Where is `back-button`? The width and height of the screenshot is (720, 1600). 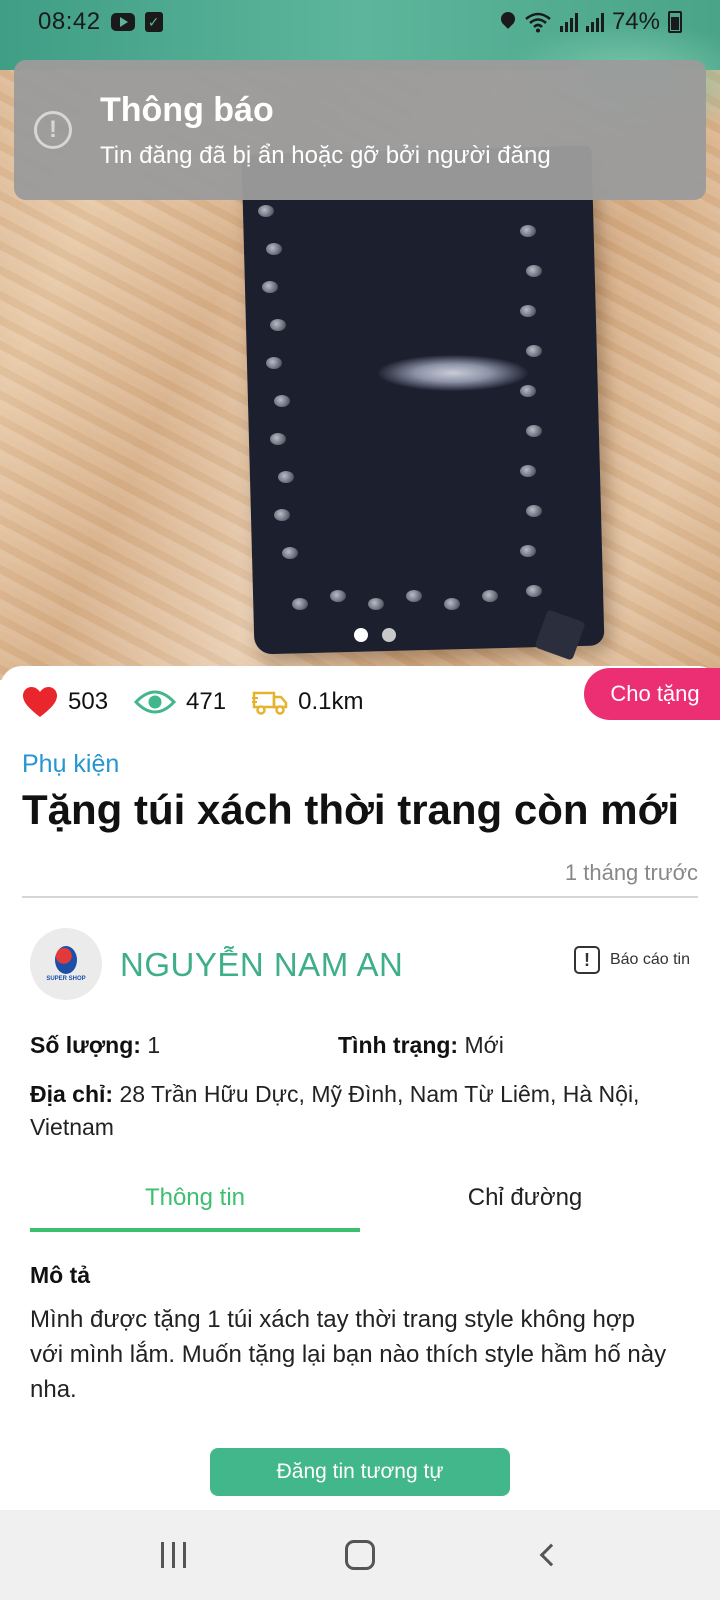
back-button is located at coordinates (547, 1555).